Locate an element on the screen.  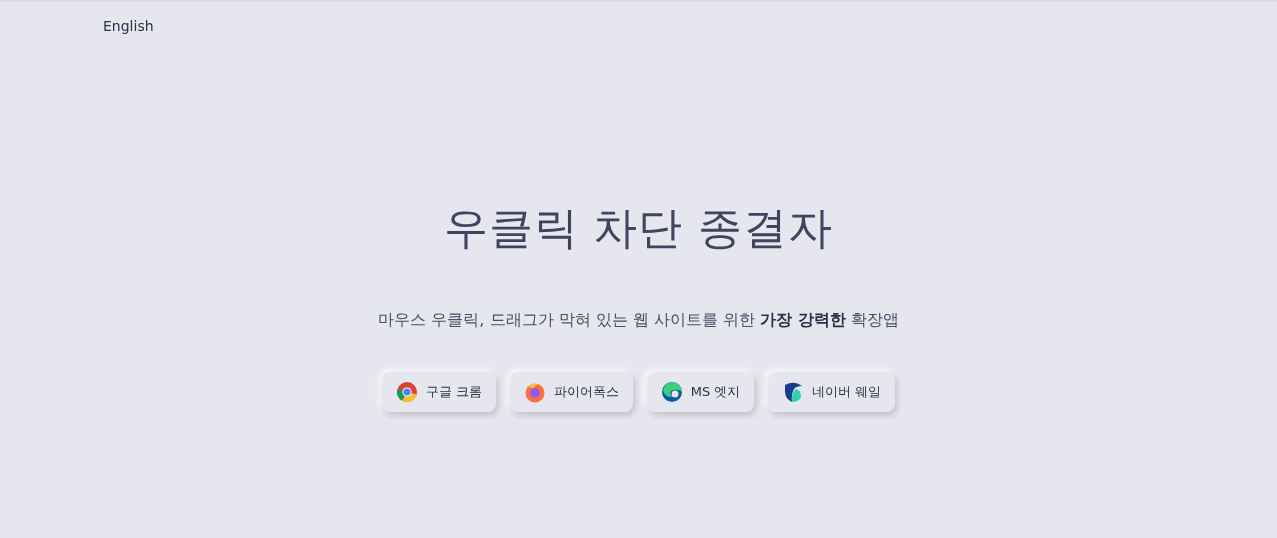
edge-wave-icon is located at coordinates (671, 392).